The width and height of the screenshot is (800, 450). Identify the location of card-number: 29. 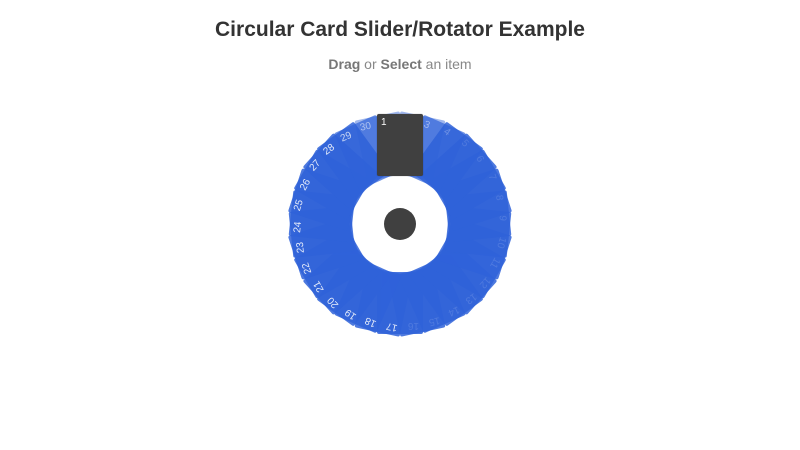
(346, 137).